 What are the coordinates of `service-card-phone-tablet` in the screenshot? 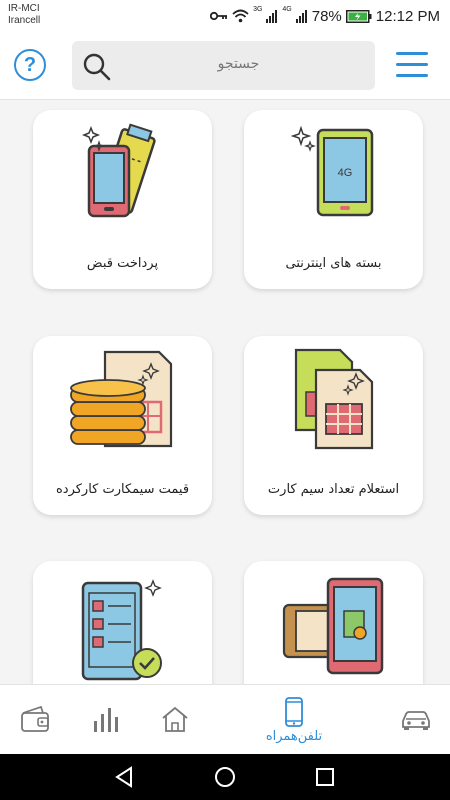 It's located at (333, 622).